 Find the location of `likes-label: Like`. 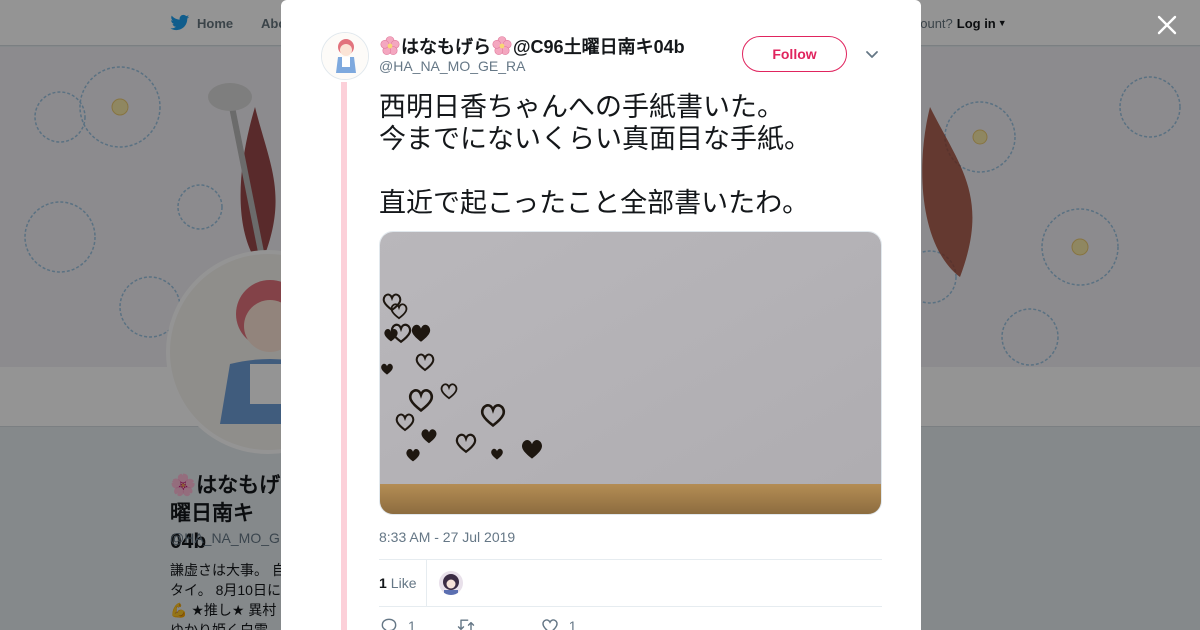

likes-label: Like is located at coordinates (404, 583).